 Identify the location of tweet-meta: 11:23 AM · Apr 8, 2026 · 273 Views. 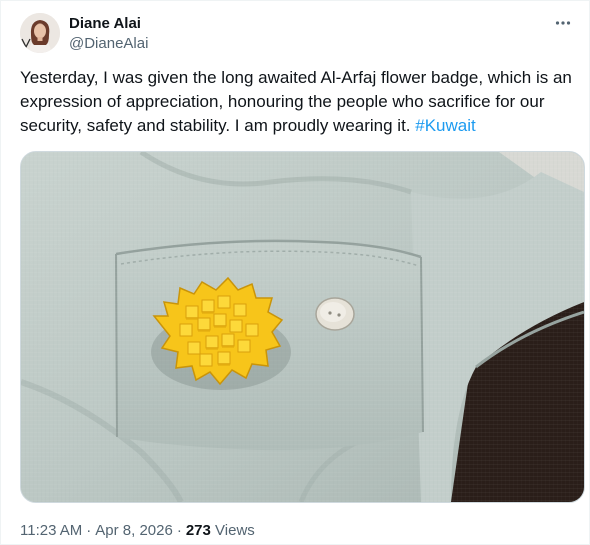
(137, 530).